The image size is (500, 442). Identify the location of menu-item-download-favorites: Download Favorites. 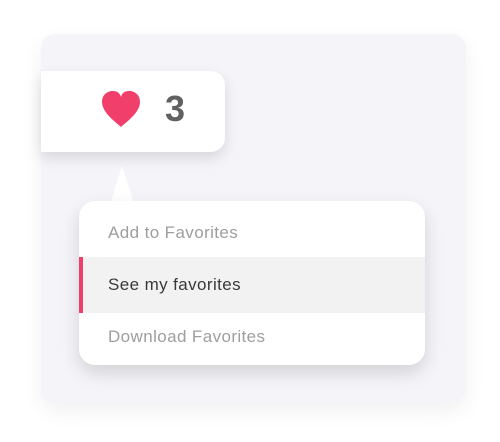
(252, 337).